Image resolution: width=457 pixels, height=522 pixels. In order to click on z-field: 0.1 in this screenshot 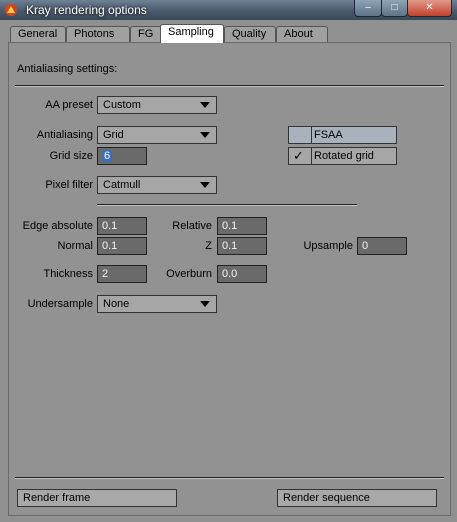, I will do `click(242, 246)`.